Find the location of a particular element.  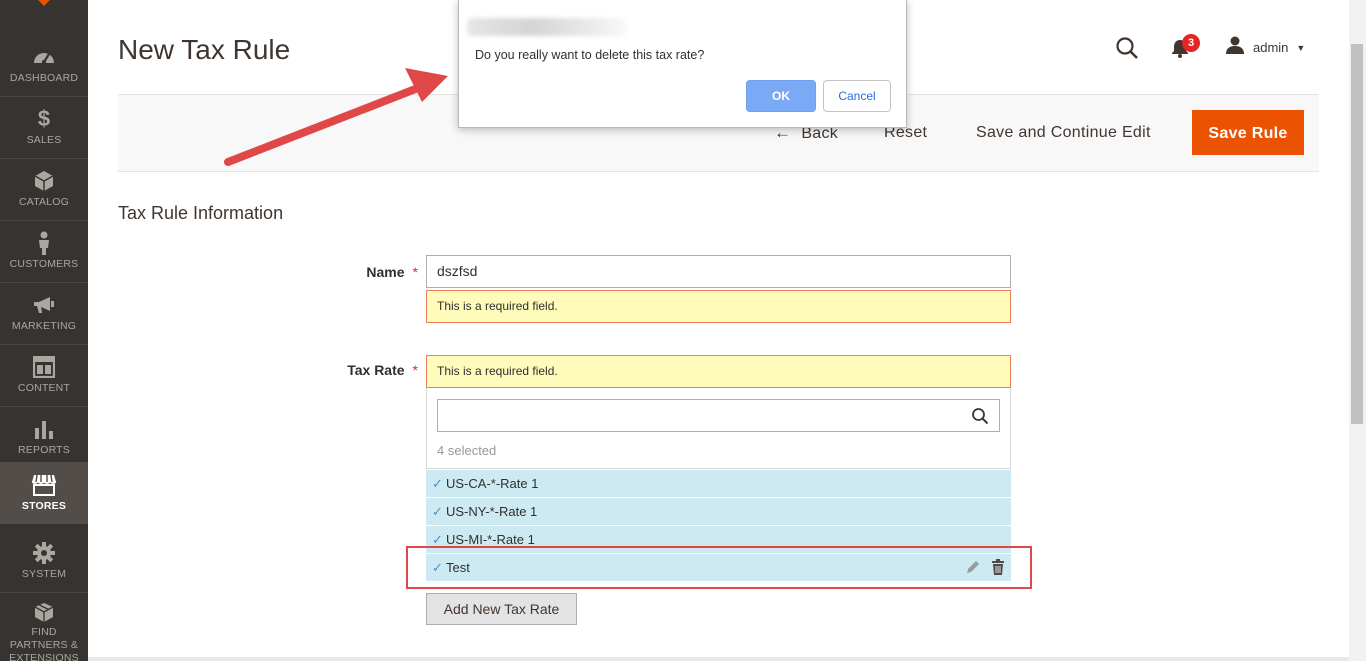

tax-rate-option: ✓ Test is located at coordinates (718, 568).